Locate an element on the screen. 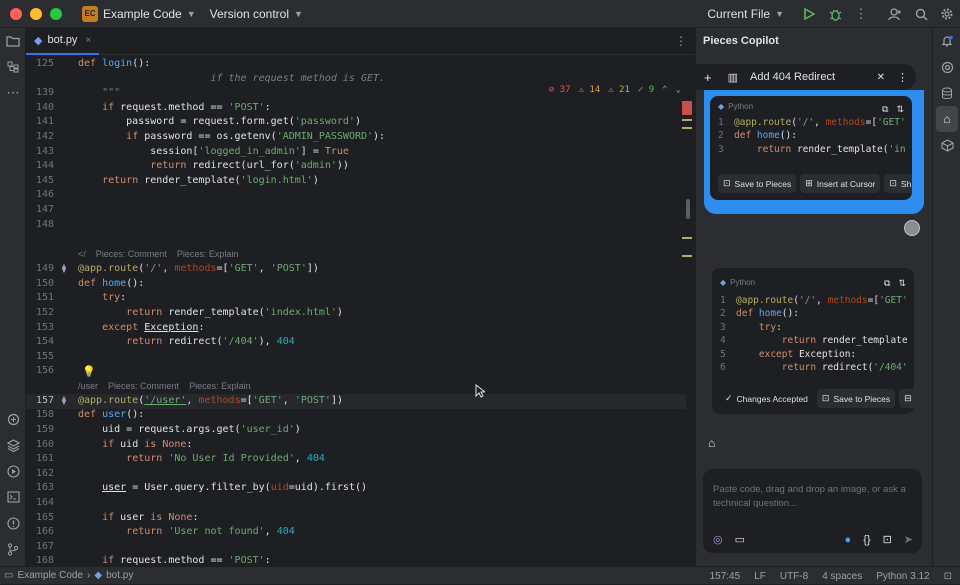  line-number: 145 is located at coordinates (40, 181).